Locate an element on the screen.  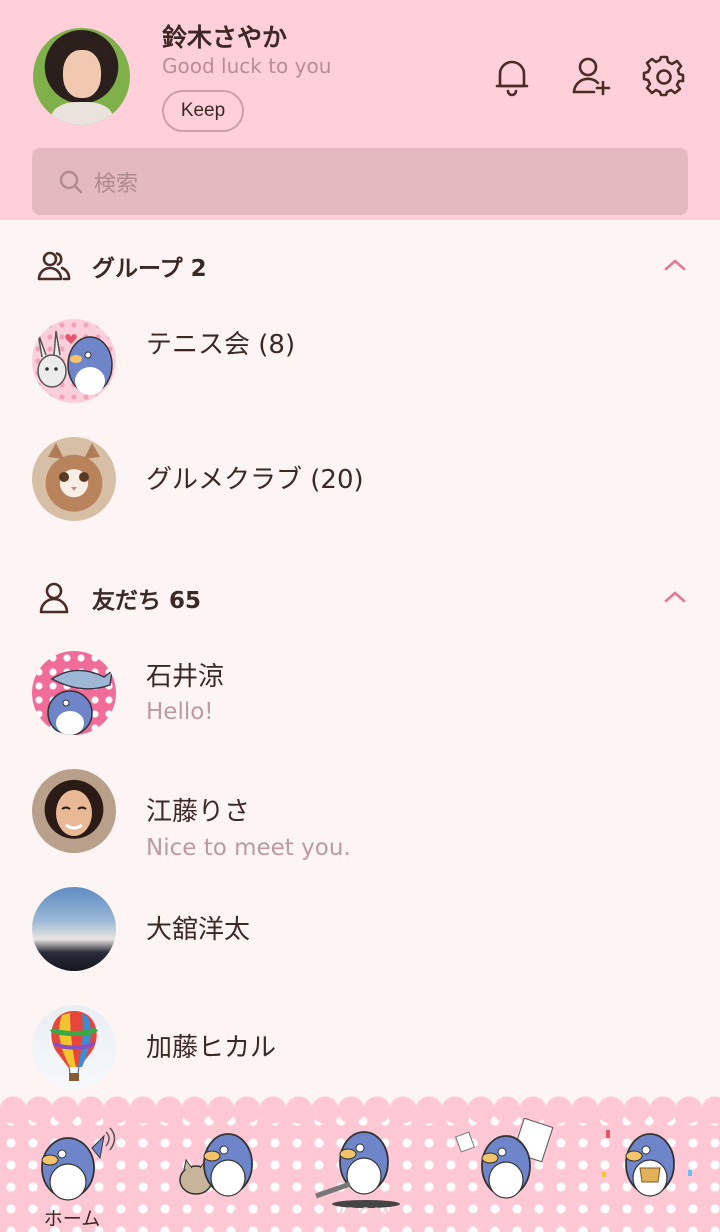
person-icon is located at coordinates (54, 598).